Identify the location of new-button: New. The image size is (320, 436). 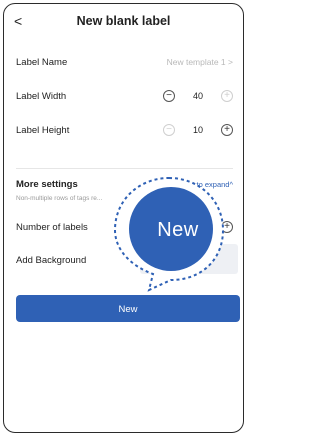
(128, 308).